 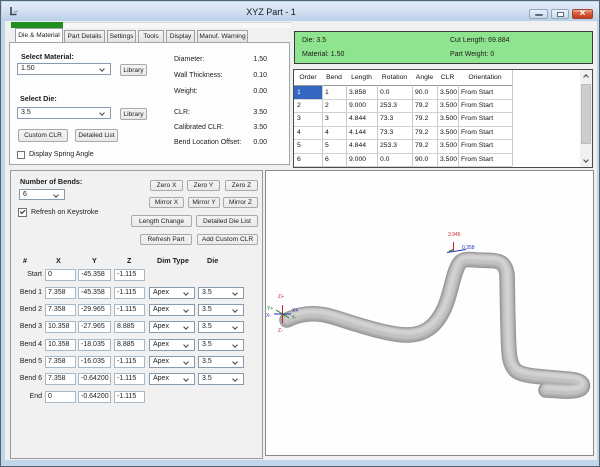 What do you see at coordinates (295, 311) in the screenshot?
I see `svg-text: X+` at bounding box center [295, 311].